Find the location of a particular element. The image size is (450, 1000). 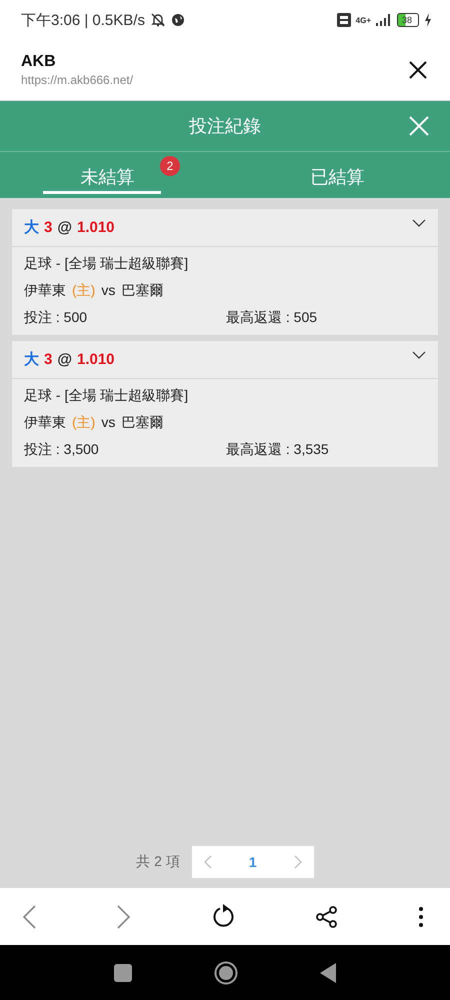

recents-icon is located at coordinates (123, 973).